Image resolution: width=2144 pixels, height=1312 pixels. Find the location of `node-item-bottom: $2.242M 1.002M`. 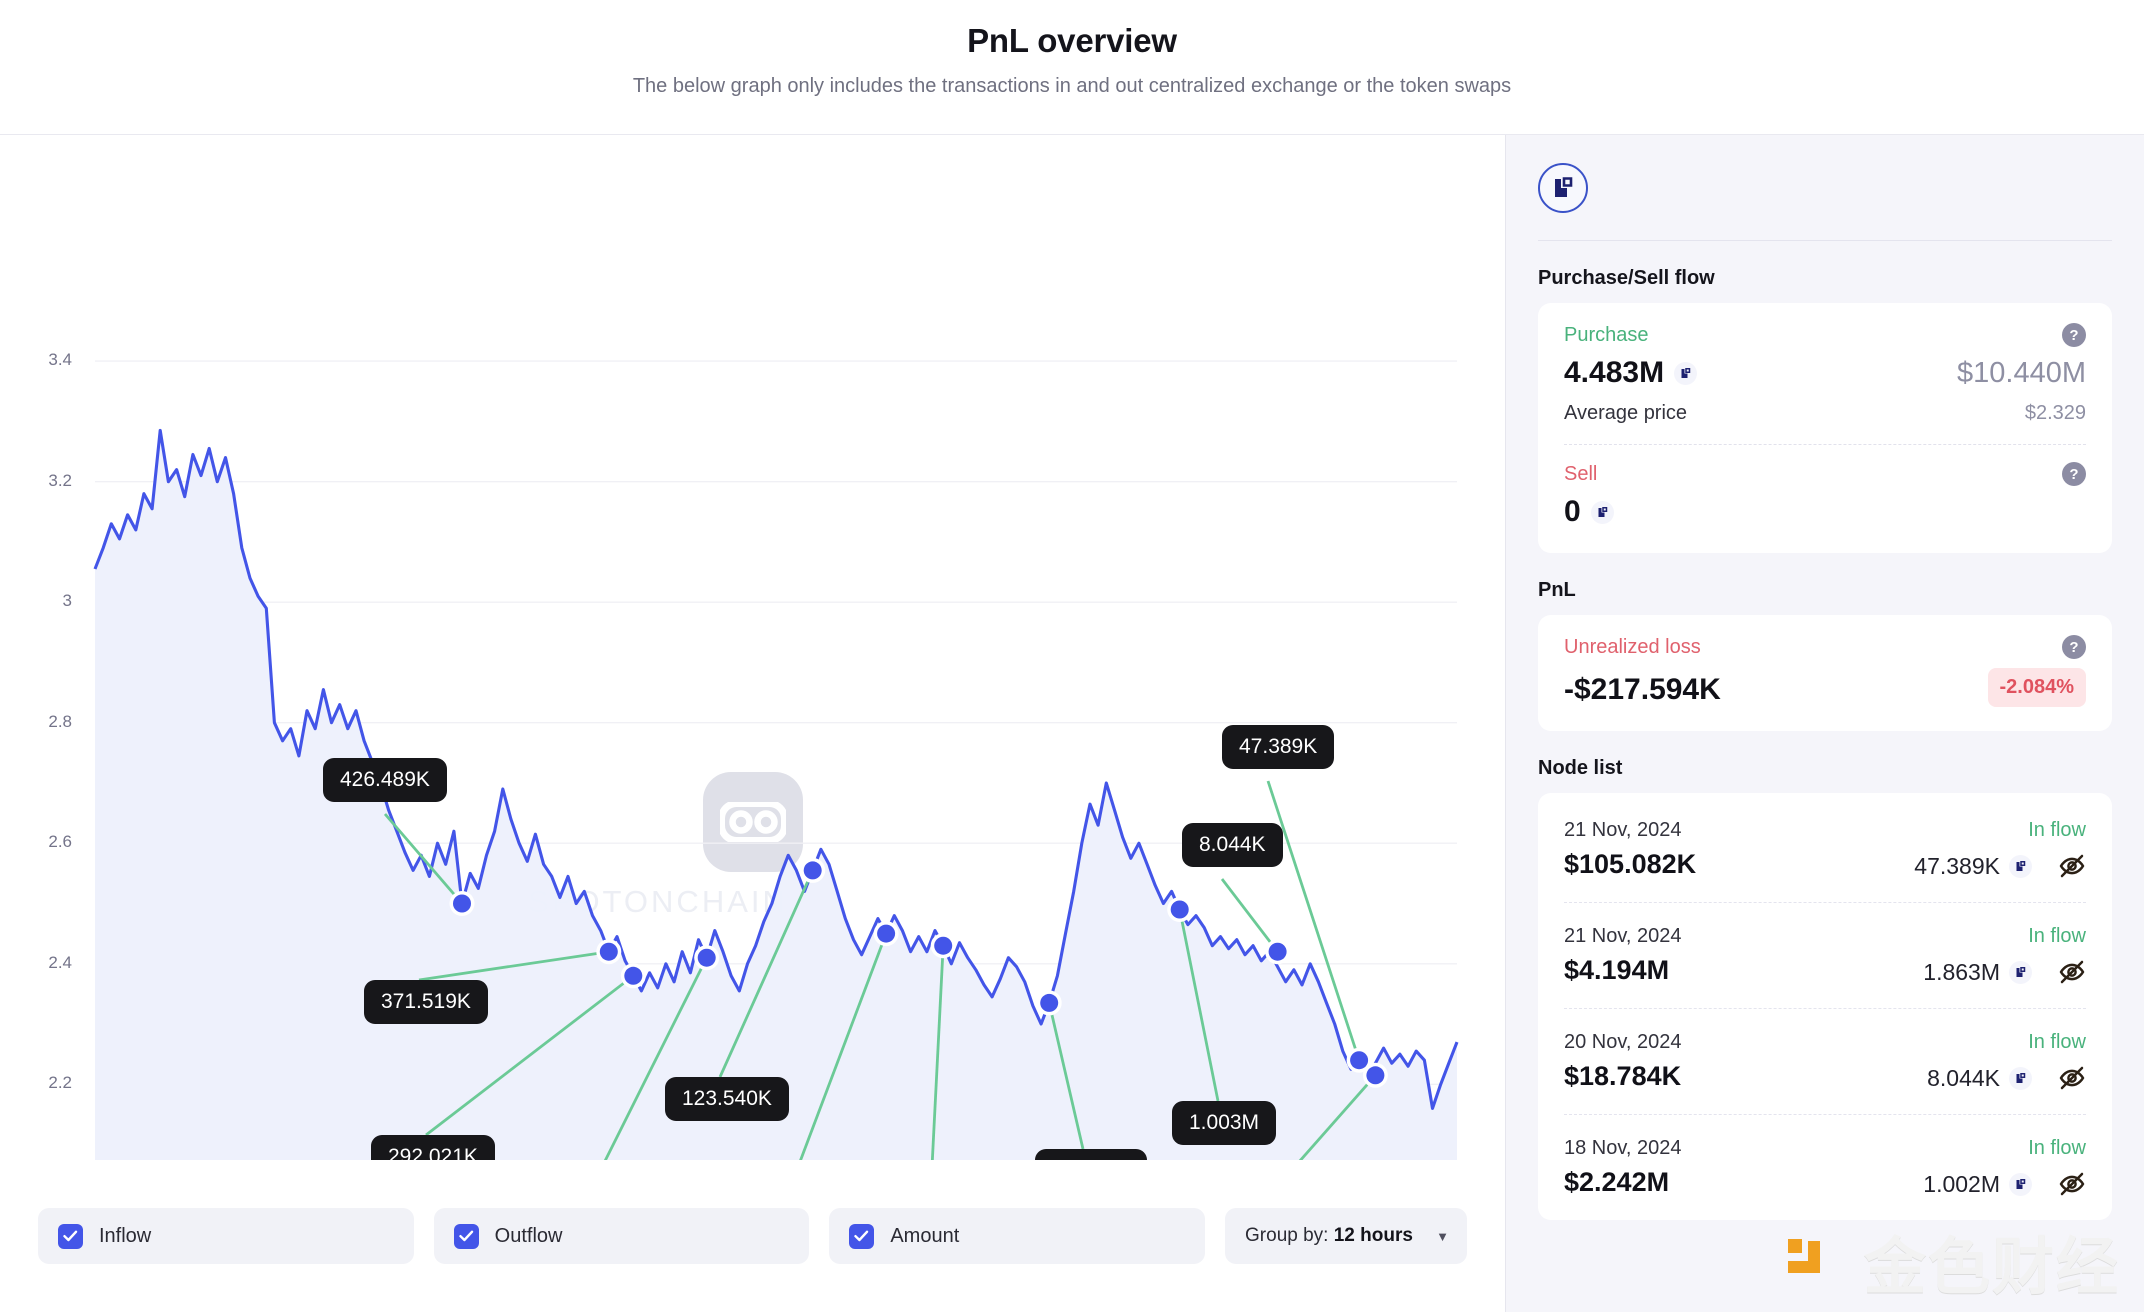

node-item-bottom: $2.242M 1.002M is located at coordinates (1825, 1182).